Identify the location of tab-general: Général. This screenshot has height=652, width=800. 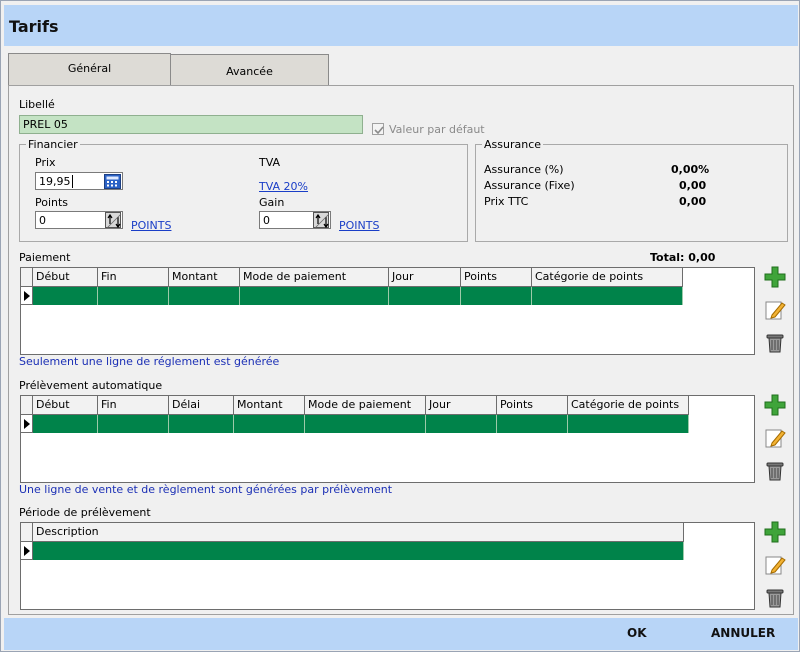
(89, 69).